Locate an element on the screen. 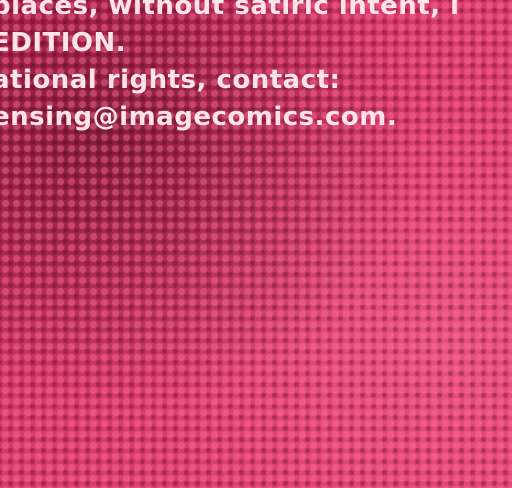 Image resolution: width=512 pixels, height=488 pixels. legal-line-2: EDITION. is located at coordinates (63, 43).